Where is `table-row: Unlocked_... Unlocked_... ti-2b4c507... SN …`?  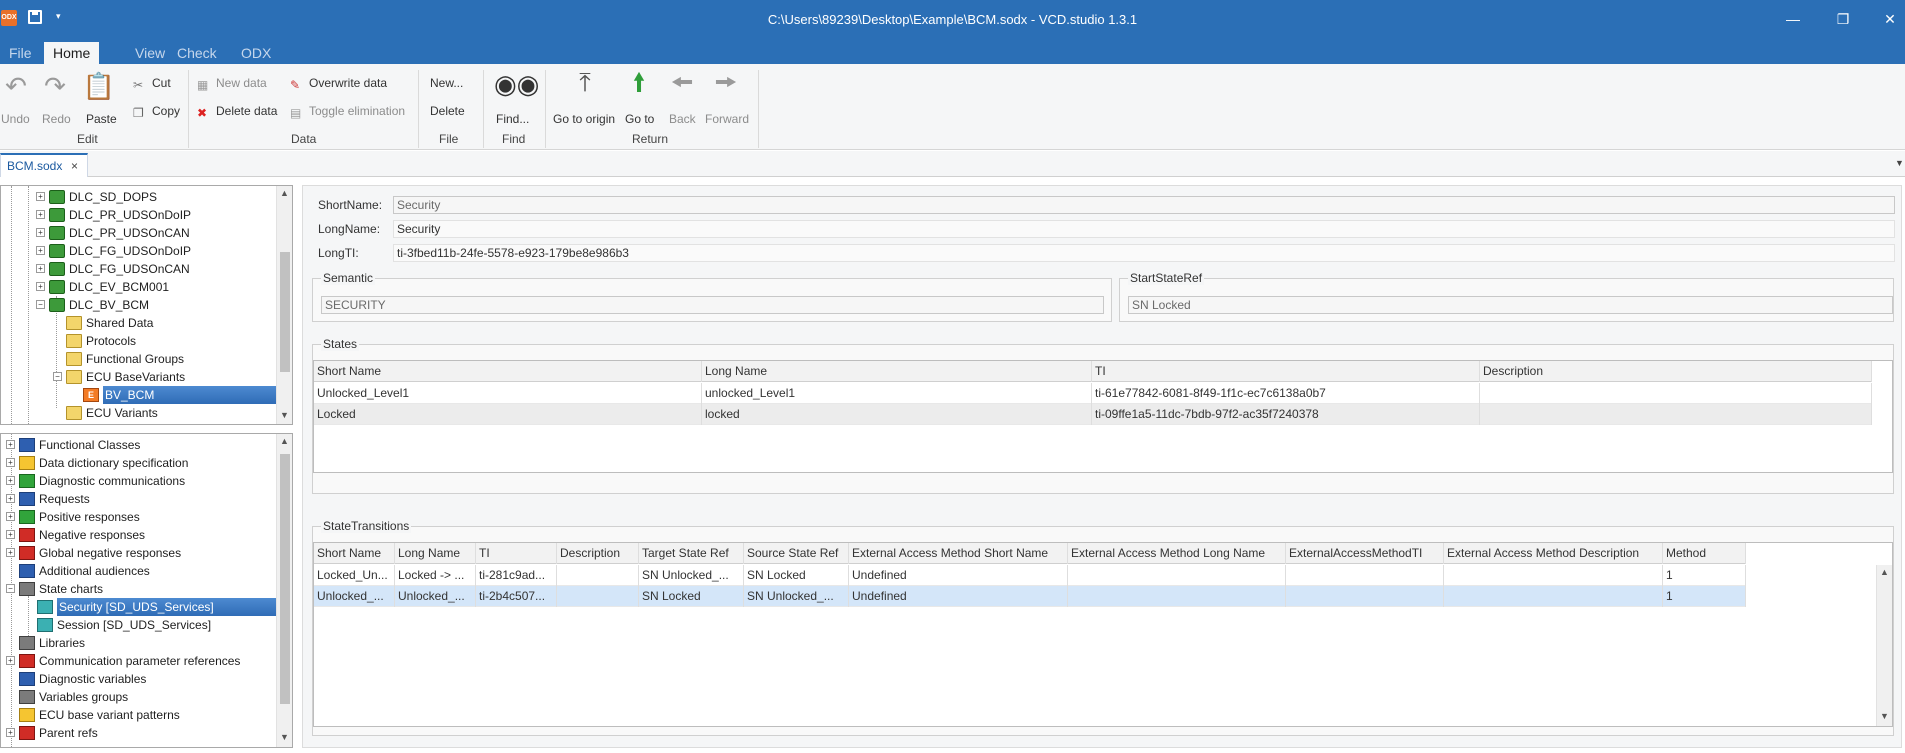
table-row: Unlocked_... Unlocked_... ti-2b4c507... SN … is located at coordinates (1030, 596).